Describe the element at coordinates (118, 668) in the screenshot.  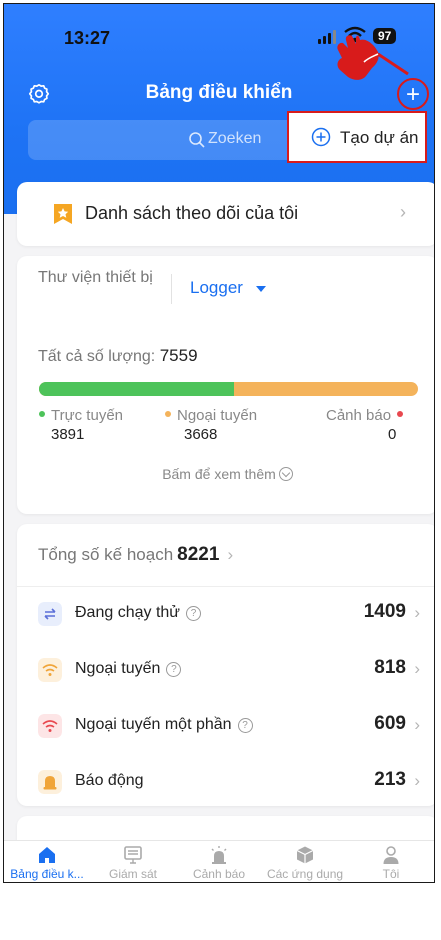
I see `plan-row-text: Ngoại tuyến` at that location.